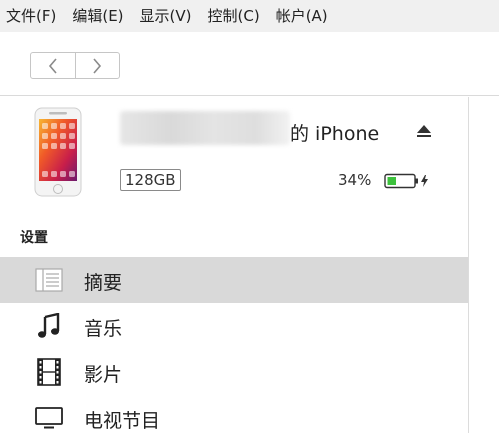 Image resolution: width=499 pixels, height=441 pixels. Describe the element at coordinates (49, 372) in the screenshot. I see `film-icon` at that location.